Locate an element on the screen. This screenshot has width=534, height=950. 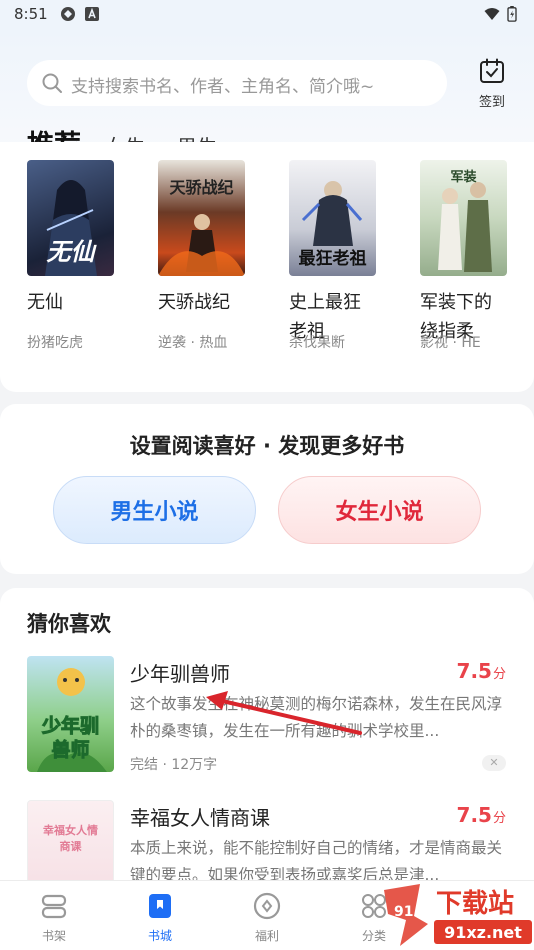
book-card: 军装 军装下的绕指柔 is located at coordinates (470, 253).